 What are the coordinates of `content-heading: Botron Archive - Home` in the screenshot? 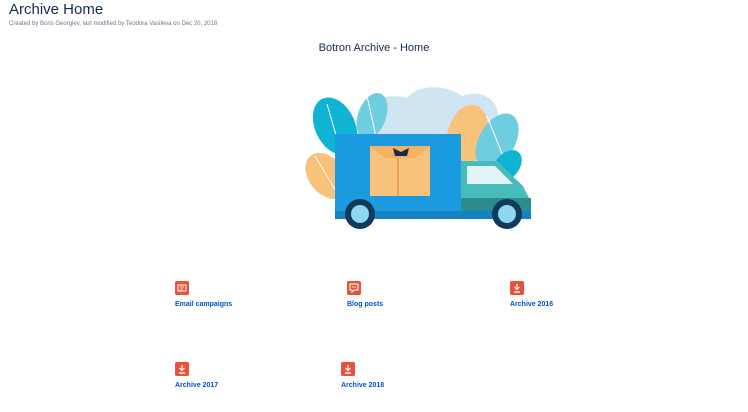 It's located at (374, 48).